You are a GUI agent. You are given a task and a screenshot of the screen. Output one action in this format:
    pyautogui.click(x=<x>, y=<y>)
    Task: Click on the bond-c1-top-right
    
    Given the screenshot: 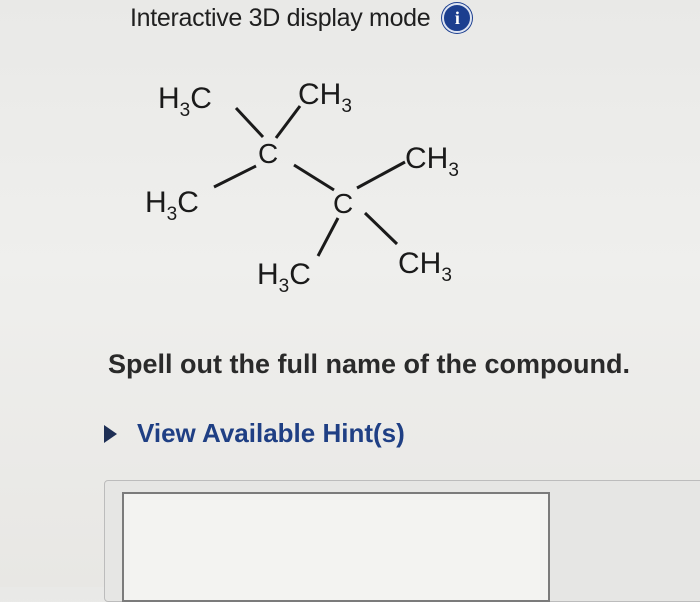 What is the action you would take?
    pyautogui.click(x=288, y=122)
    